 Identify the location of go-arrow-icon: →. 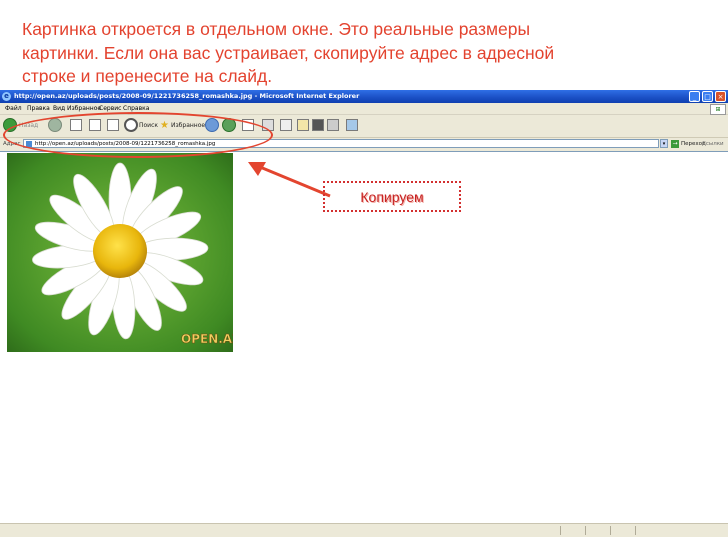
(675, 143).